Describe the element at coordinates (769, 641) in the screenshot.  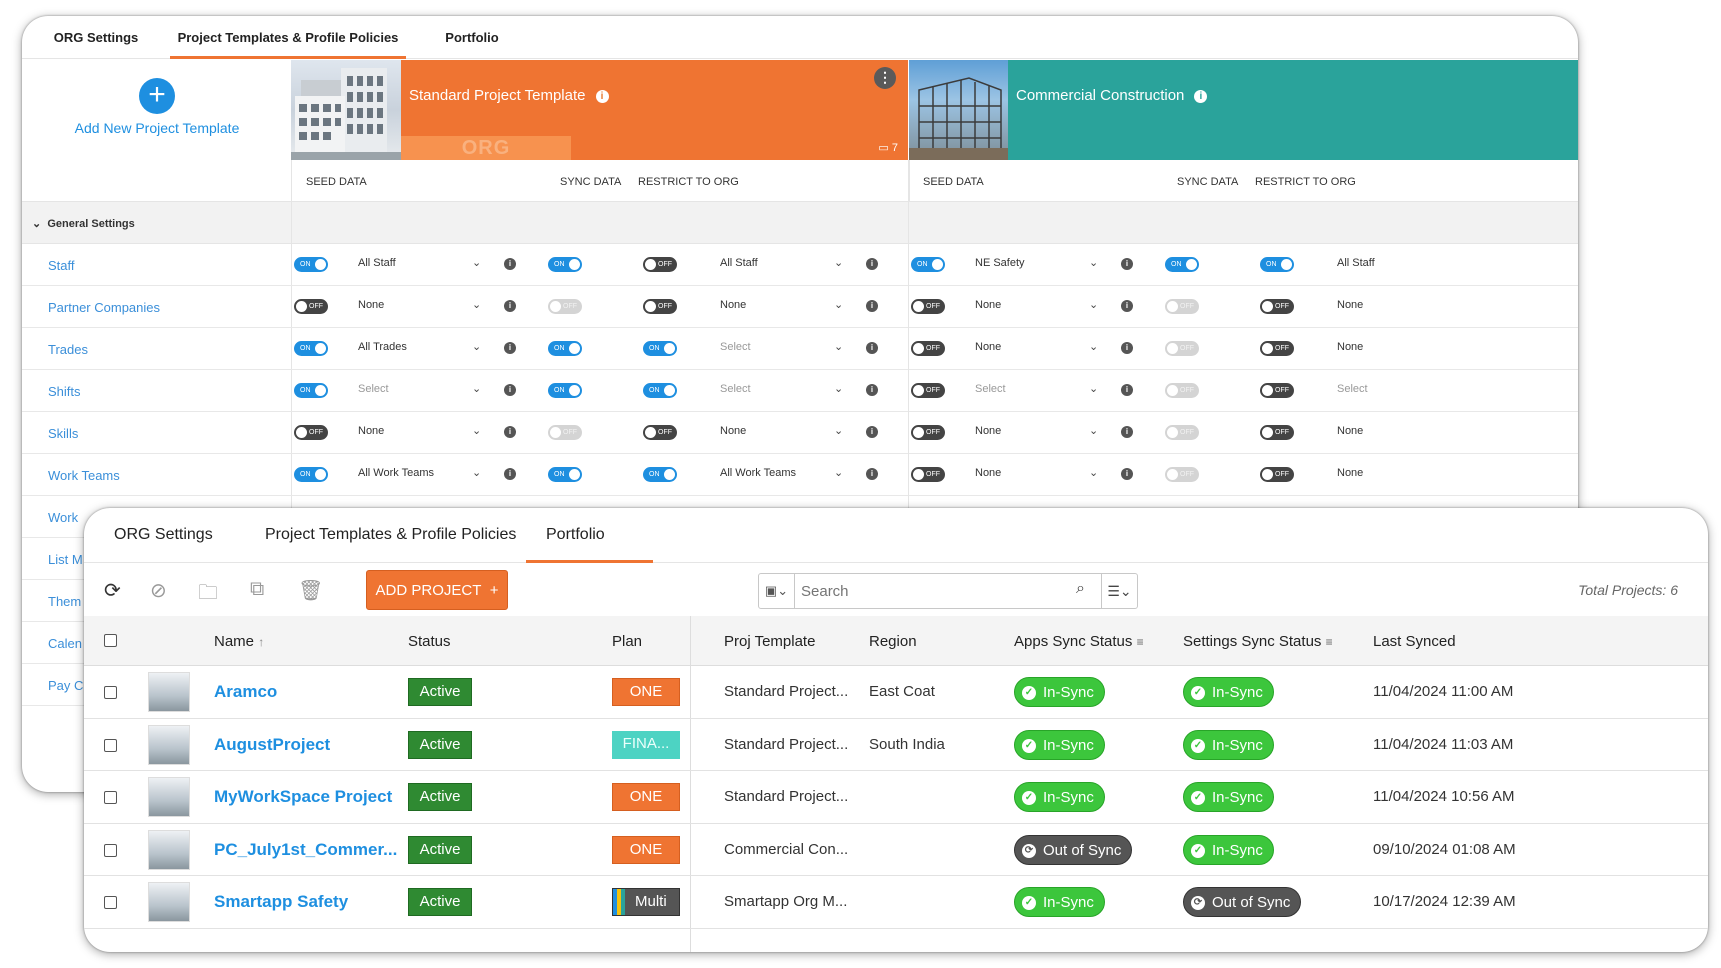
I see `col-proj-template: Proj Template` at that location.